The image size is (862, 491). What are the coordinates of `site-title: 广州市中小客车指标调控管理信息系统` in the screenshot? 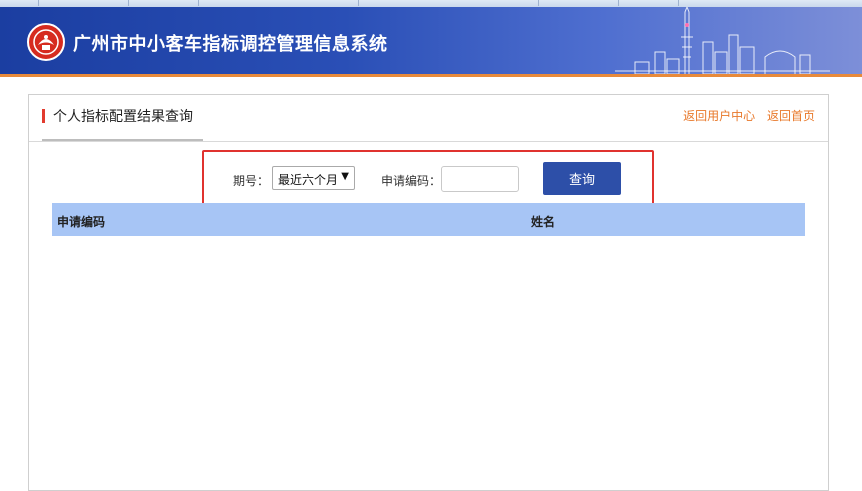 It's located at (230, 44).